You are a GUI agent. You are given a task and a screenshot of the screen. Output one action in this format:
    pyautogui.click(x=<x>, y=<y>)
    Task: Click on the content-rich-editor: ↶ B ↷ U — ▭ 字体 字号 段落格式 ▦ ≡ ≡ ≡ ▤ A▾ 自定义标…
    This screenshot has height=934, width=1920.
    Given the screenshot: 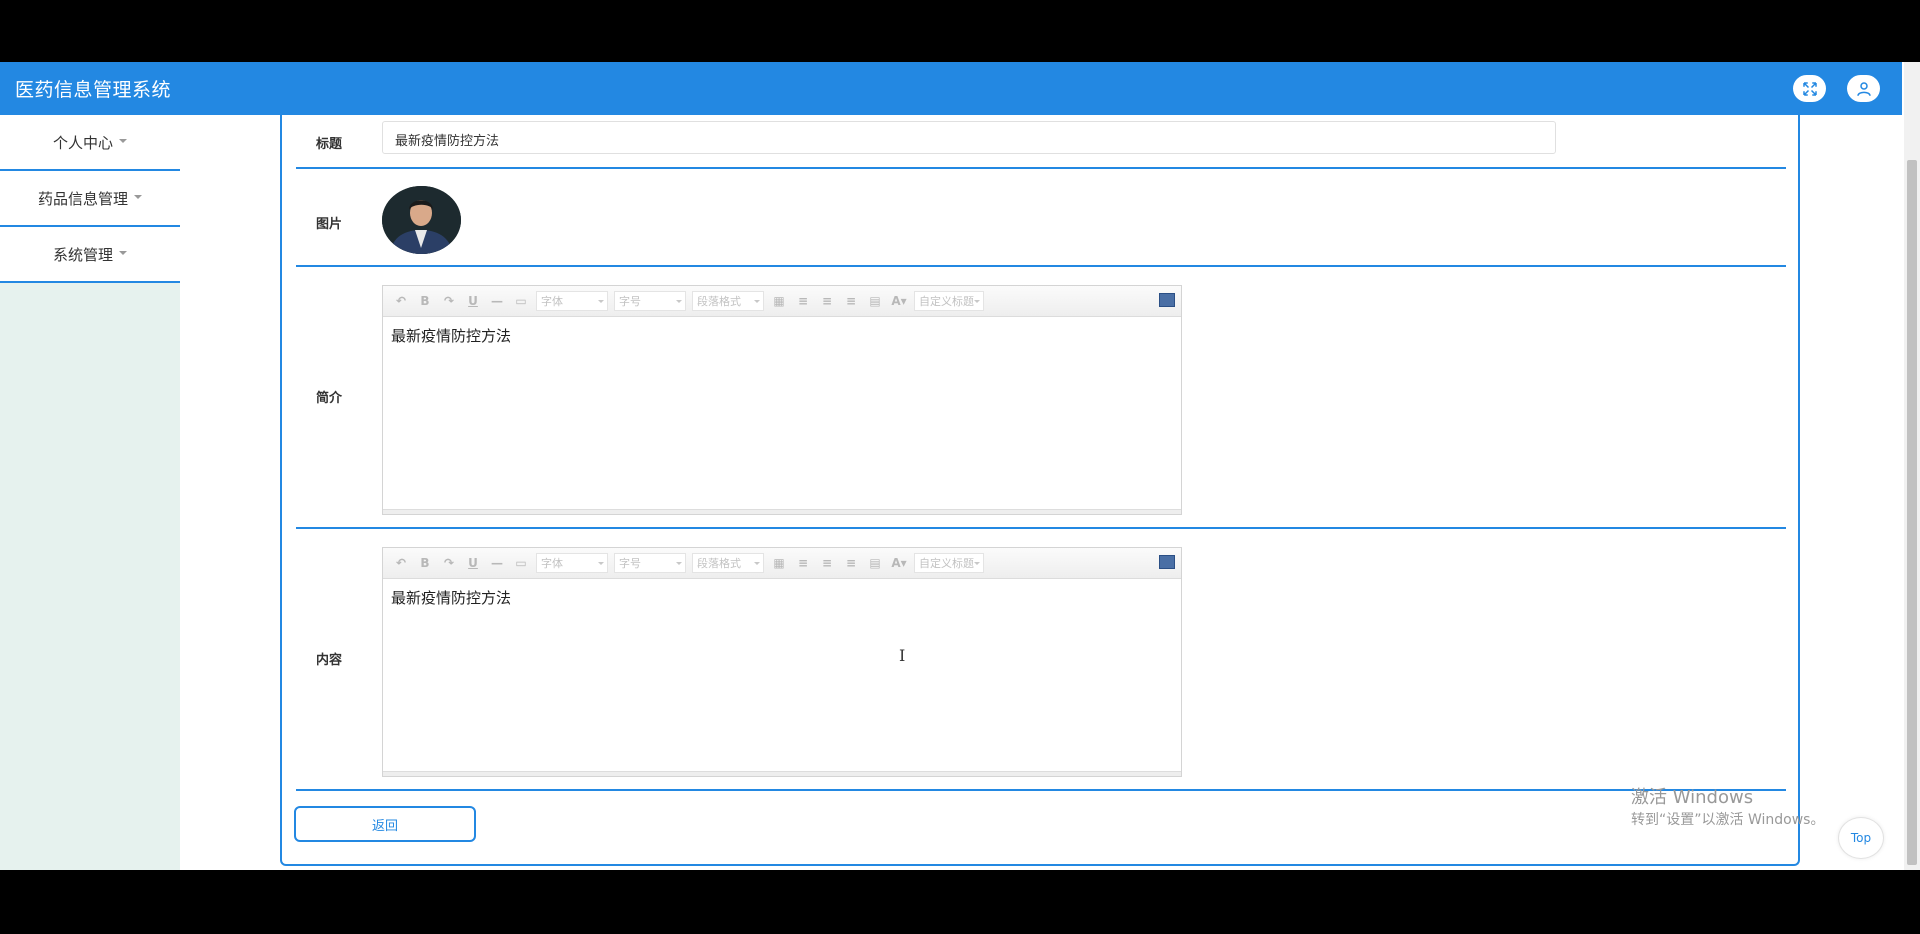 What is the action you would take?
    pyautogui.click(x=782, y=662)
    